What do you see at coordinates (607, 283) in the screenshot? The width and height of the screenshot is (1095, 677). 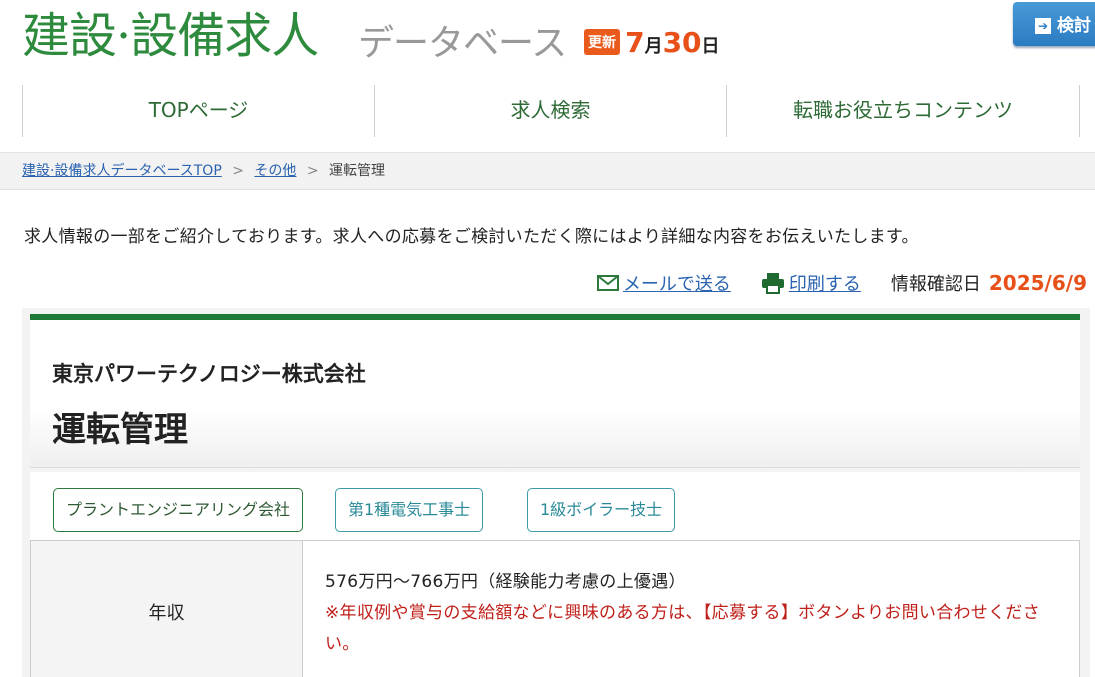 I see `mail-icon` at bounding box center [607, 283].